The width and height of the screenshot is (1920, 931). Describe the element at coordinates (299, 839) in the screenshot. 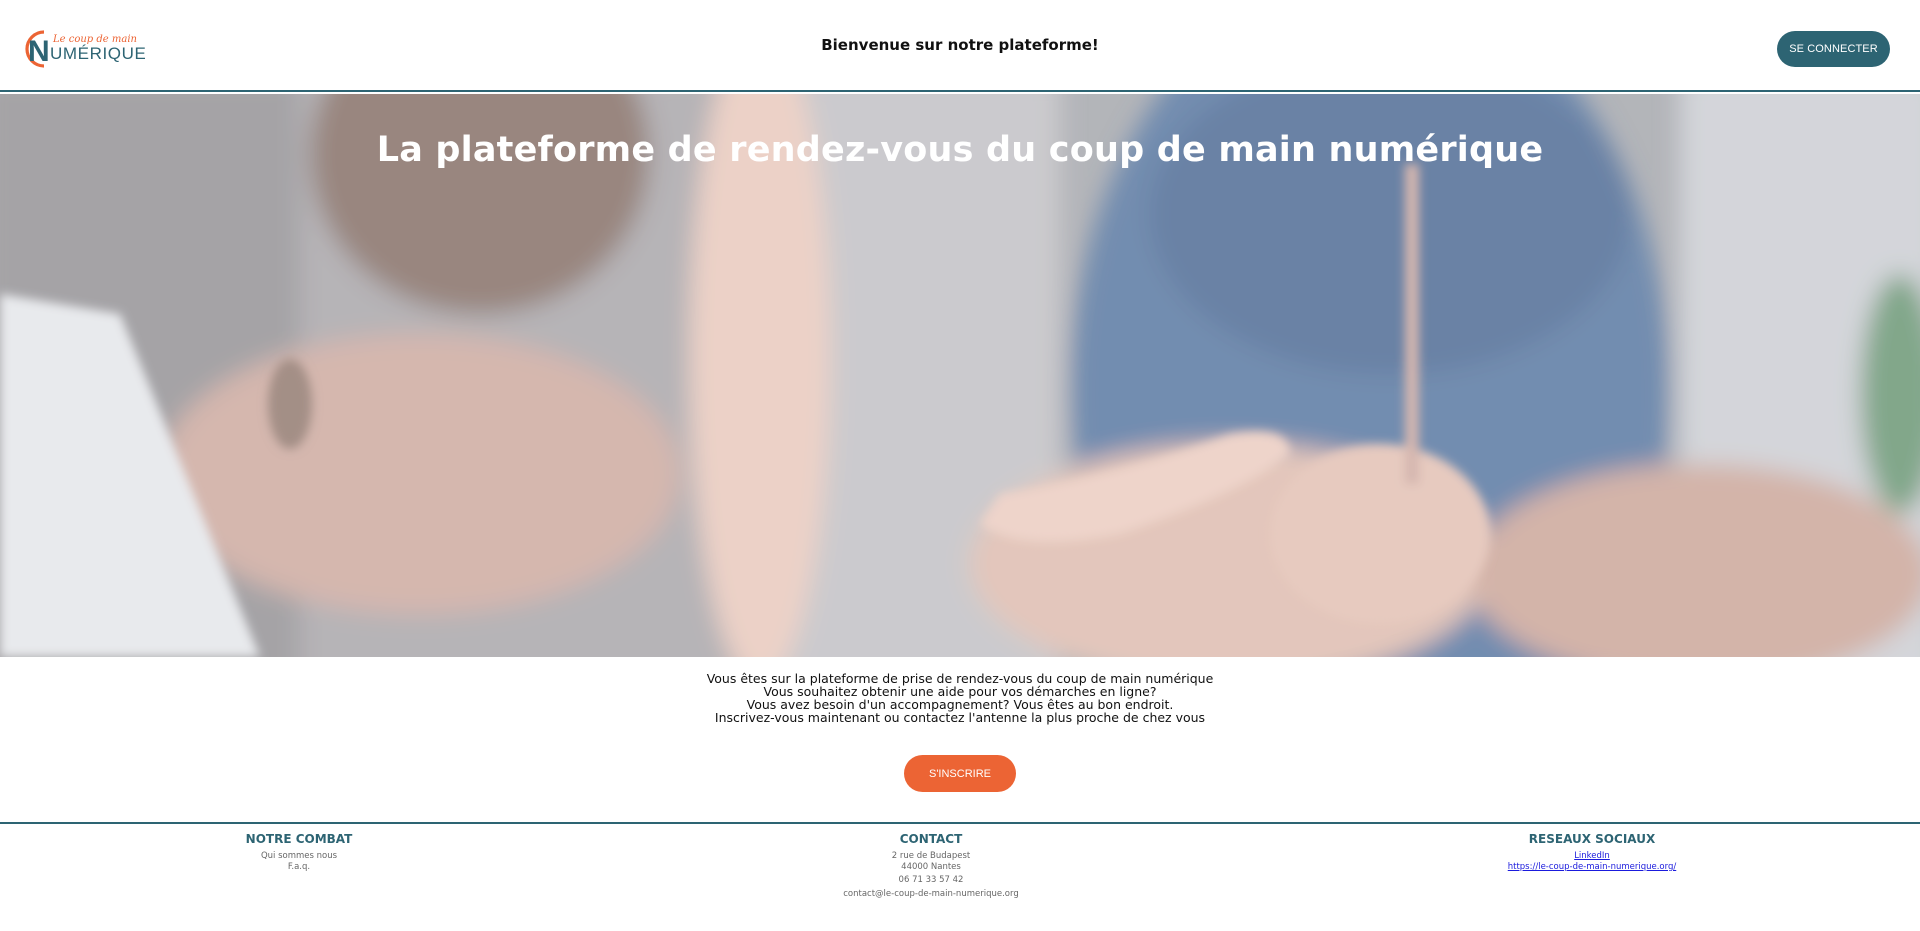

I see `footer-combat-title: NOTRE COMBAT` at that location.